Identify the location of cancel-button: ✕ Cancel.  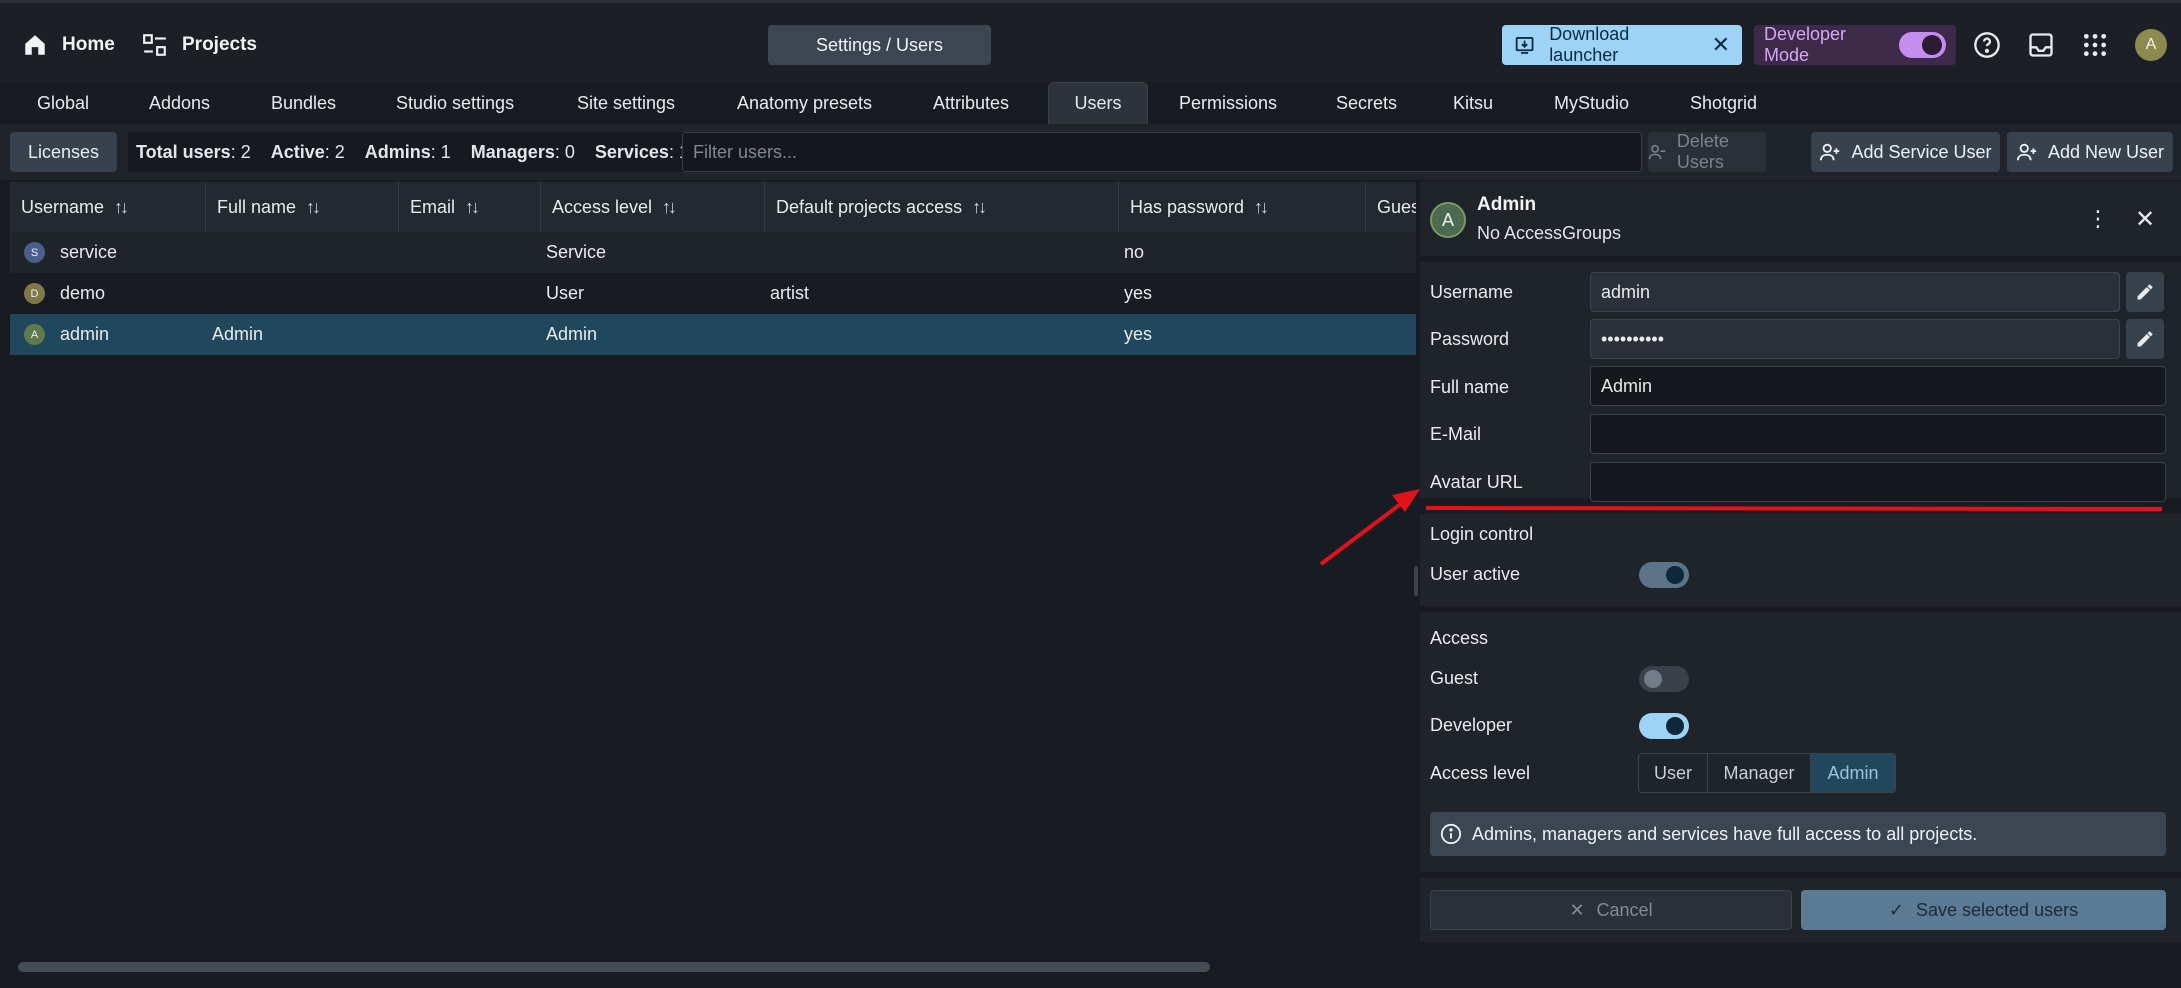
(1611, 910).